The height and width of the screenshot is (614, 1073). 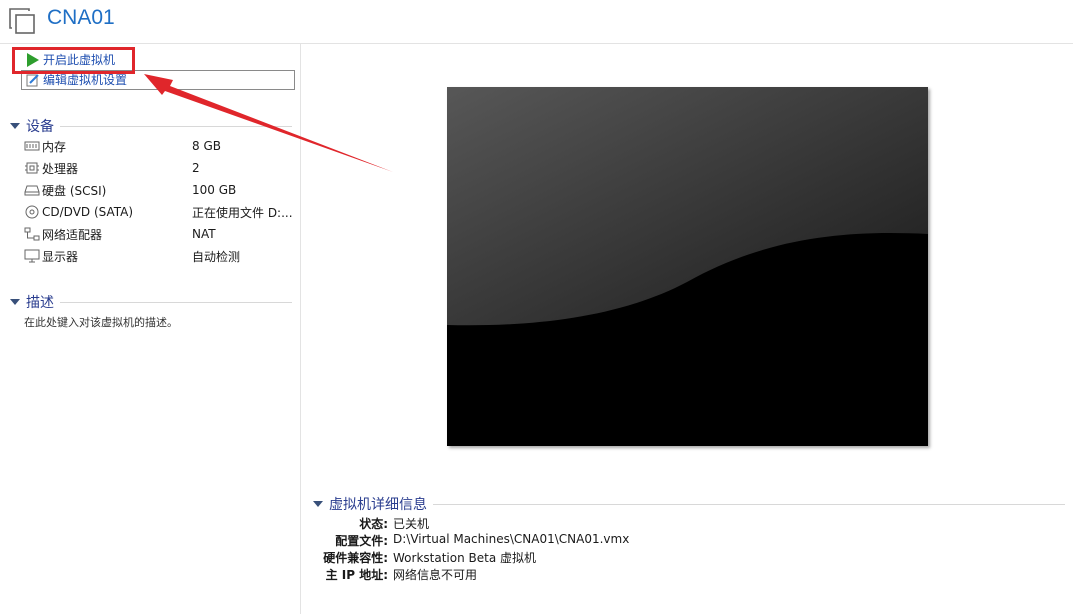 I want to click on highlight-box, so click(x=73, y=60).